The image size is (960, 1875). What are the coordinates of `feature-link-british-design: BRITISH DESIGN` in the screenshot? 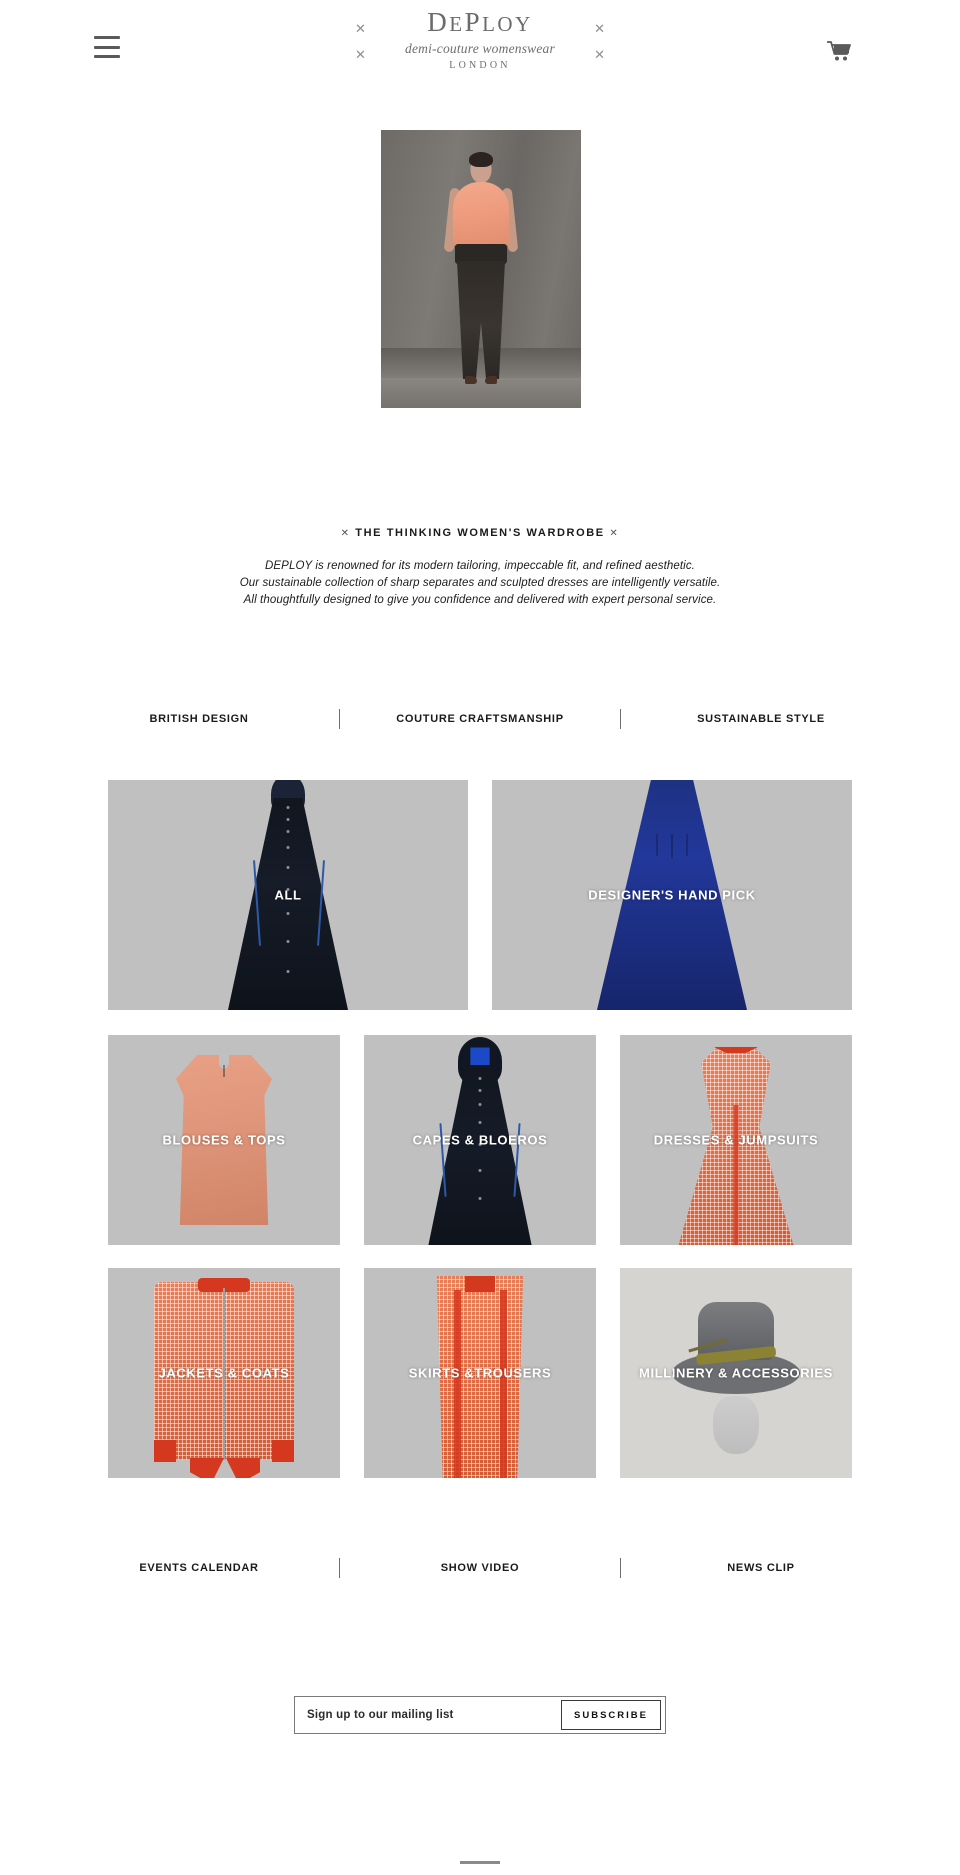 It's located at (199, 719).